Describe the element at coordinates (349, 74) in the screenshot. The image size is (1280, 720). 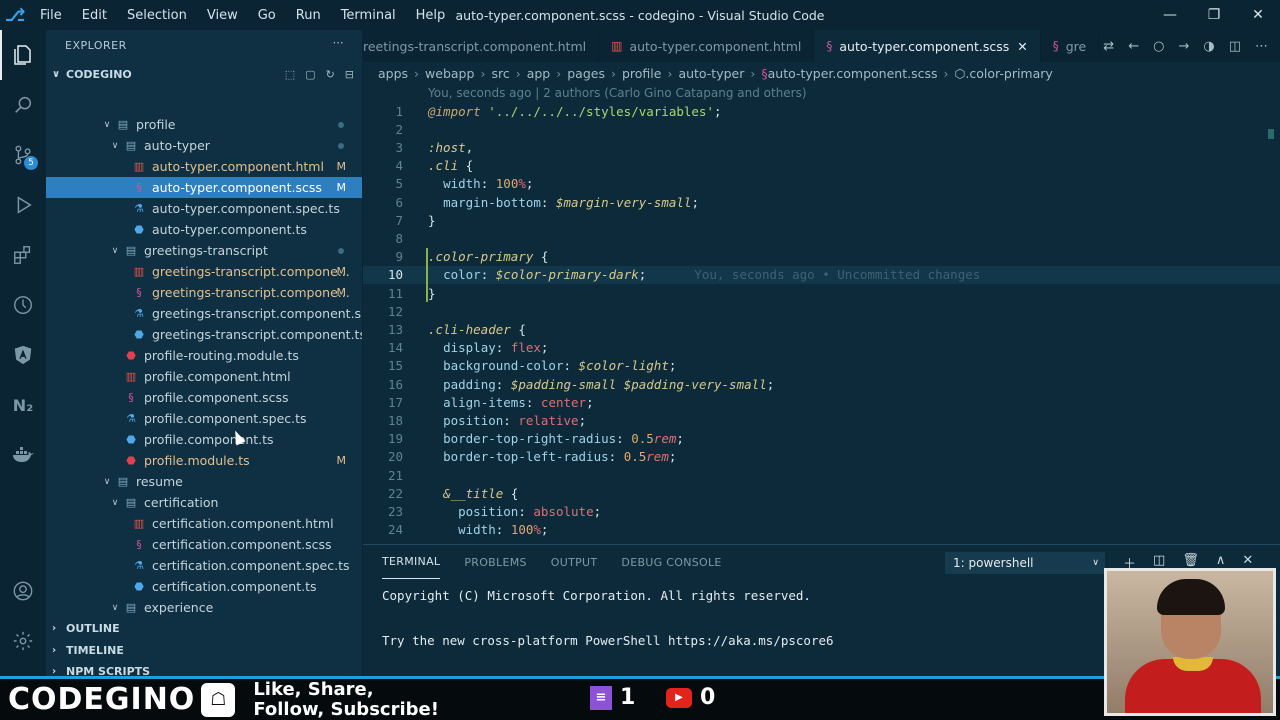
I see `collapse-all-icon: ⊟` at that location.